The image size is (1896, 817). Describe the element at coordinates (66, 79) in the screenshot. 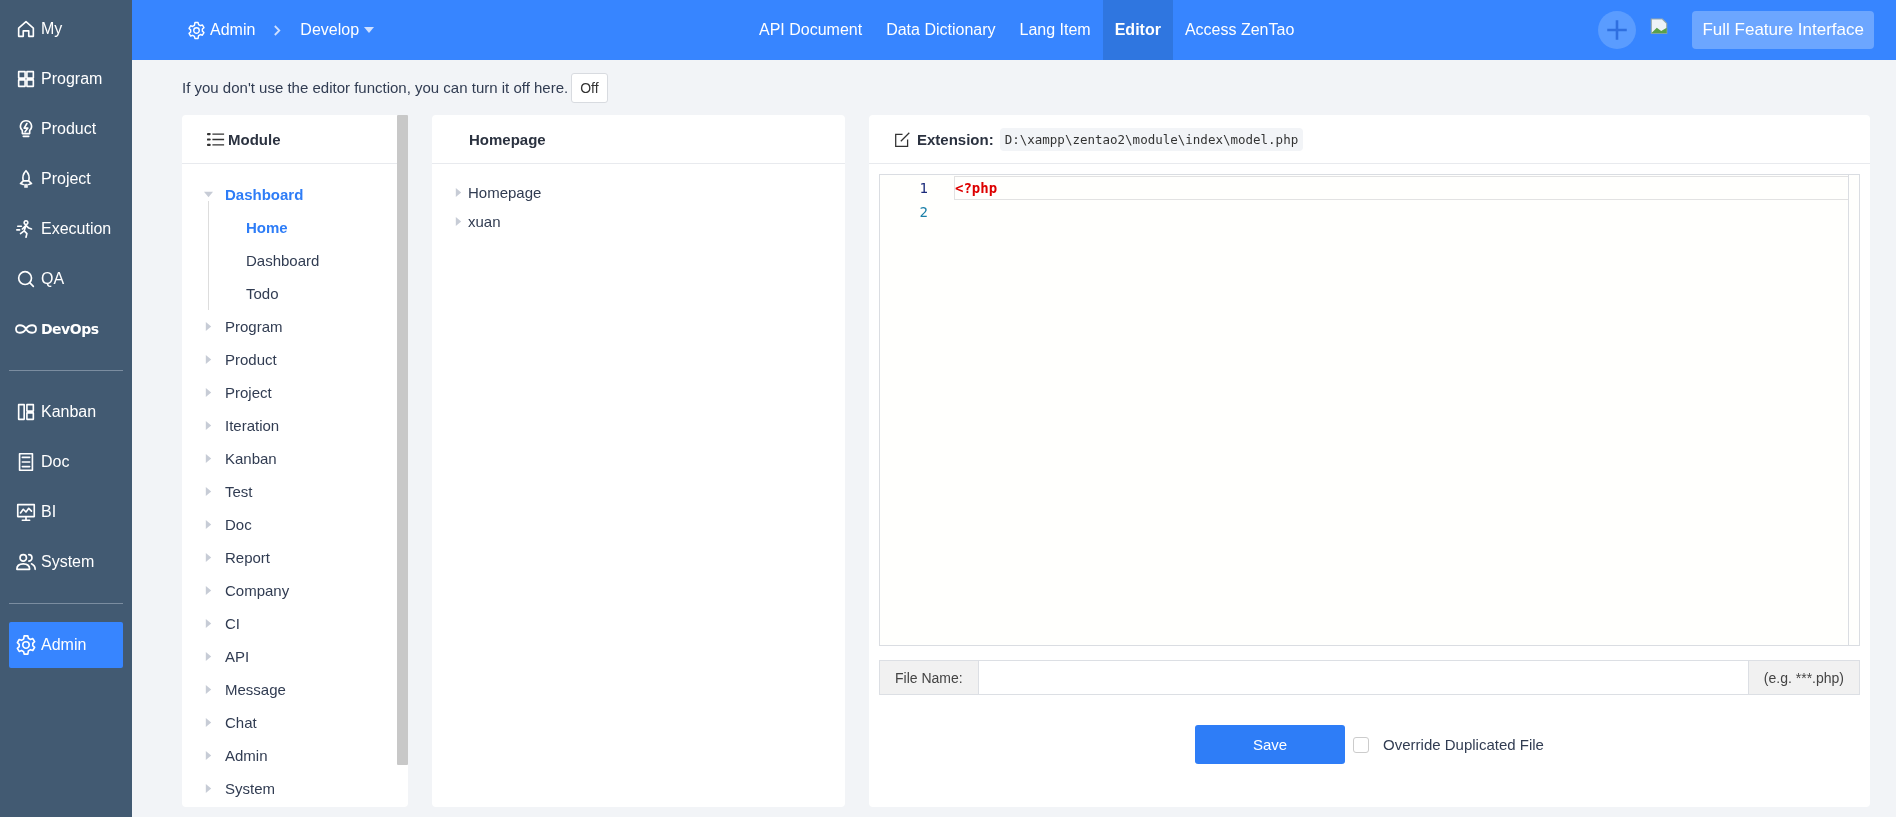

I see `sidebar-item: Program` at that location.